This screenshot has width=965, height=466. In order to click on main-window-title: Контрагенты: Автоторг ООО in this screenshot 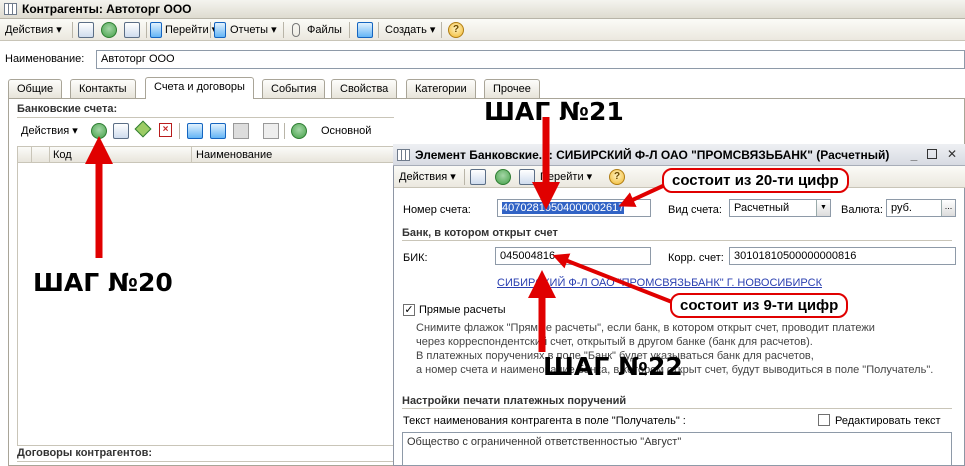, I will do `click(107, 9)`.